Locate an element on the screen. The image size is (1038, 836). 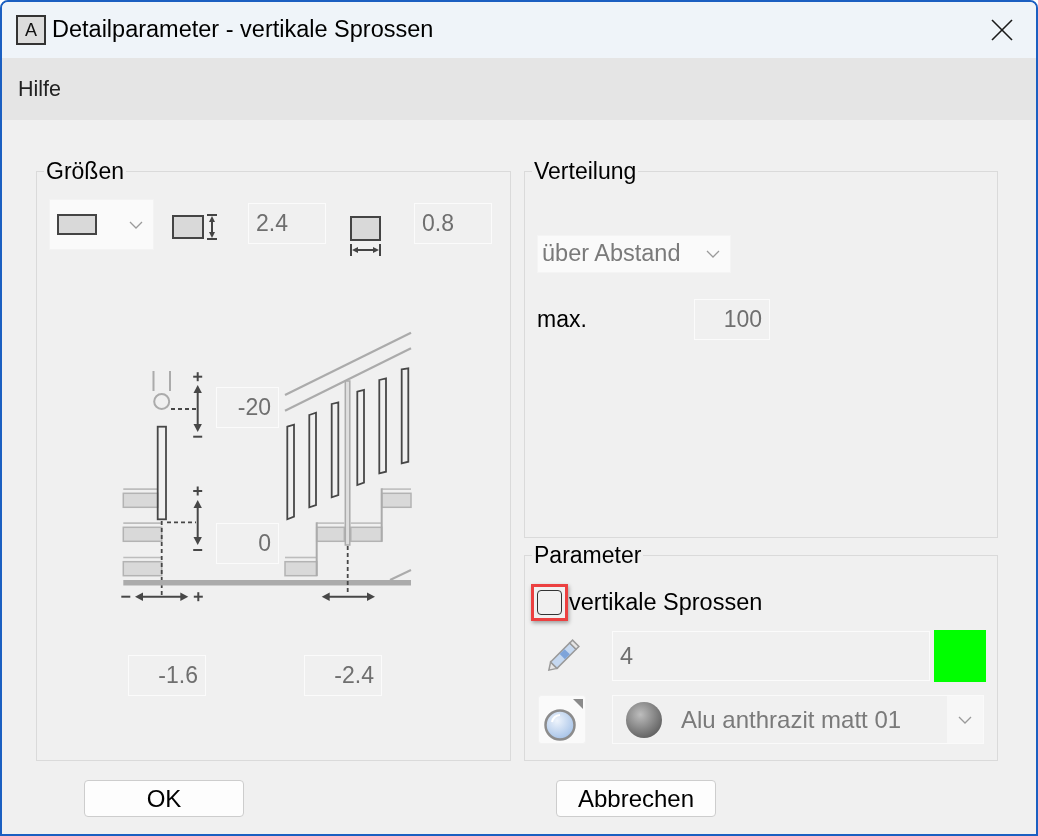
max-label: max. is located at coordinates (562, 320).